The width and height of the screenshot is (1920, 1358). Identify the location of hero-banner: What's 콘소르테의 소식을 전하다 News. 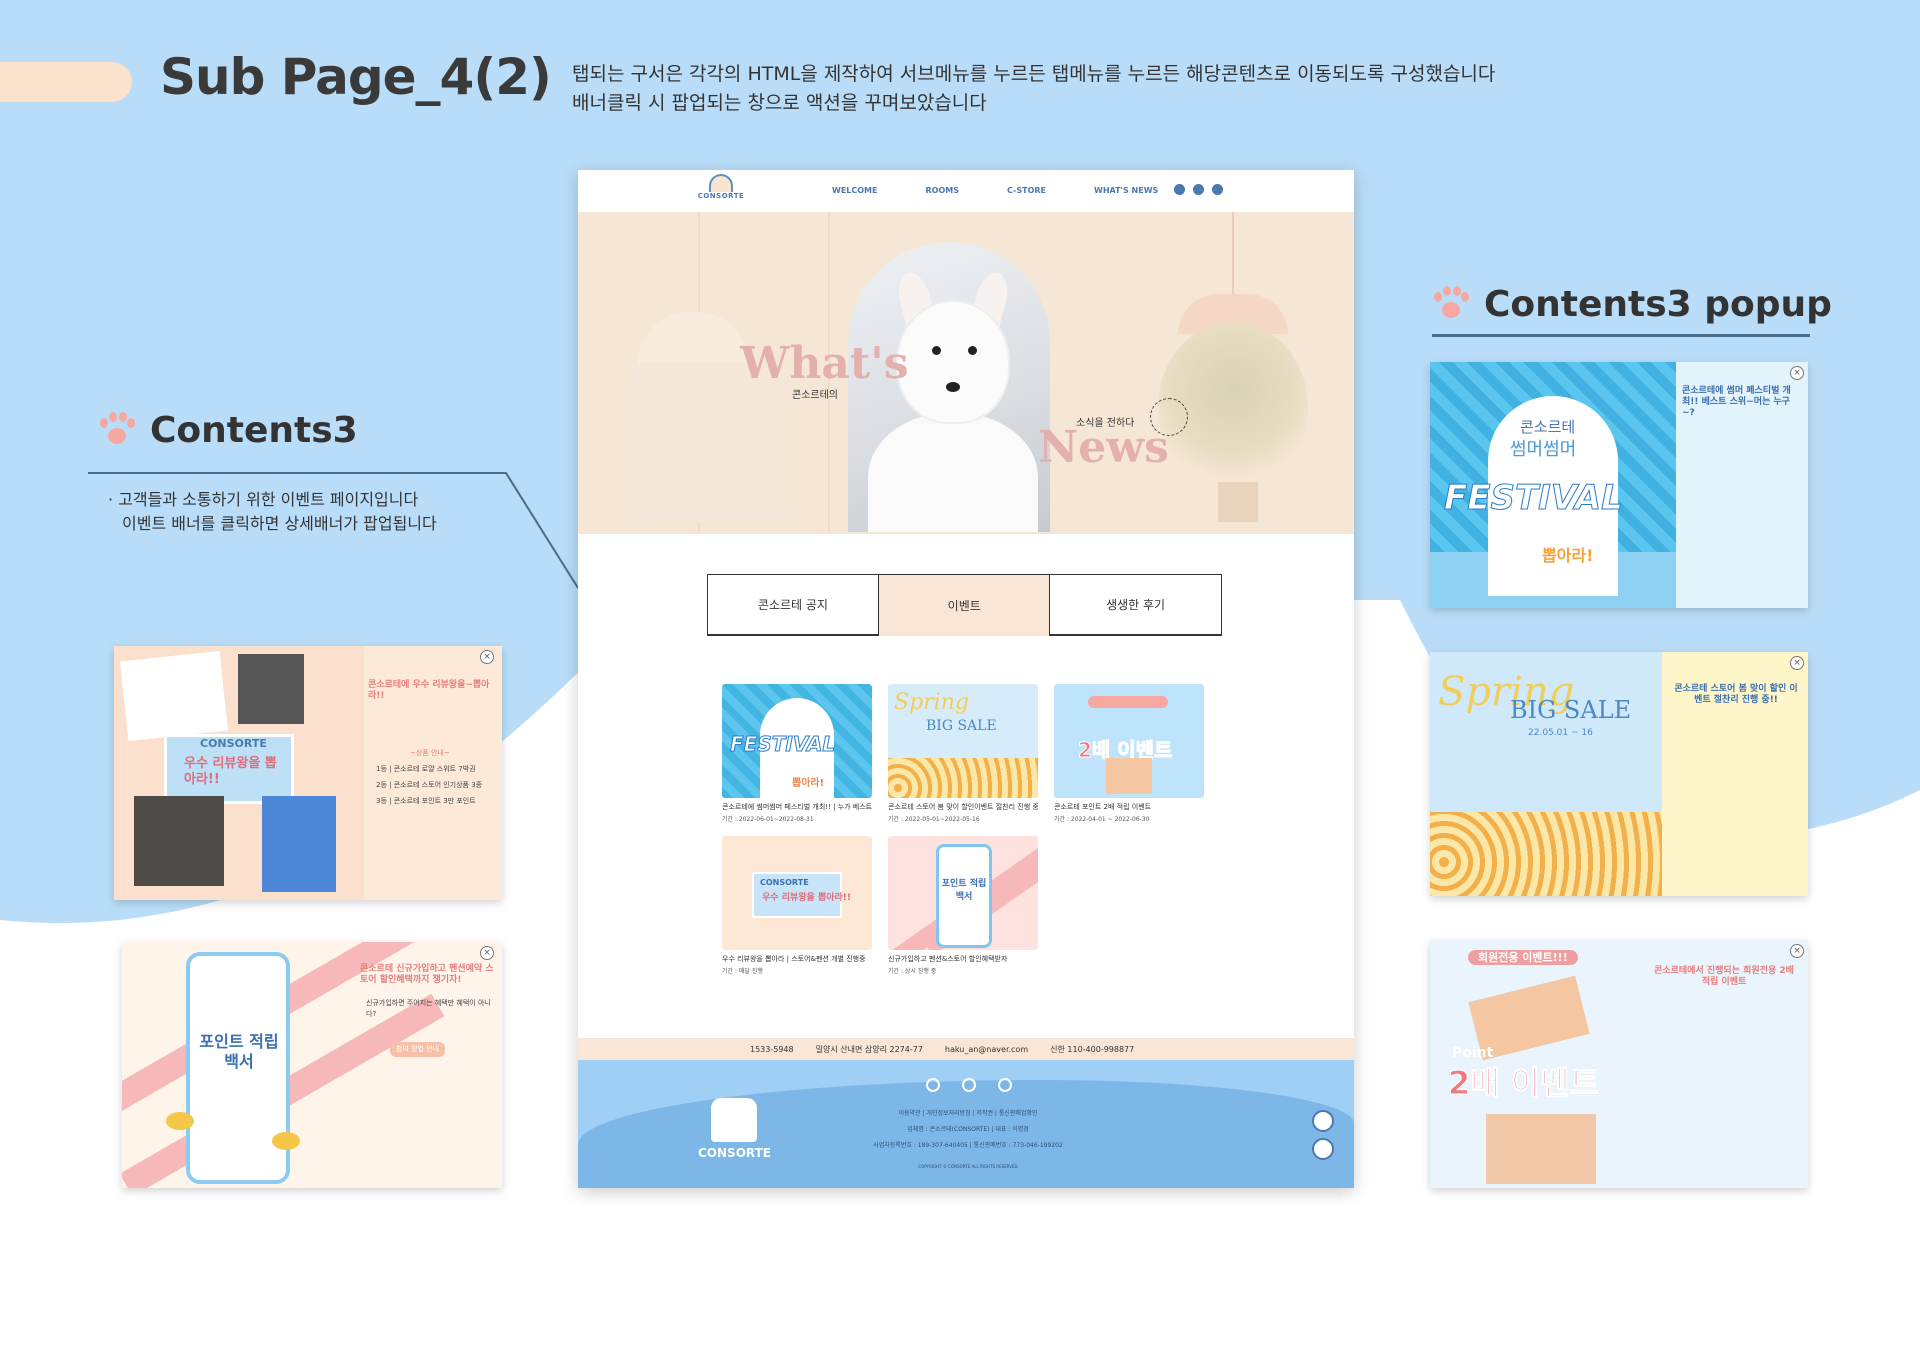
(966, 373).